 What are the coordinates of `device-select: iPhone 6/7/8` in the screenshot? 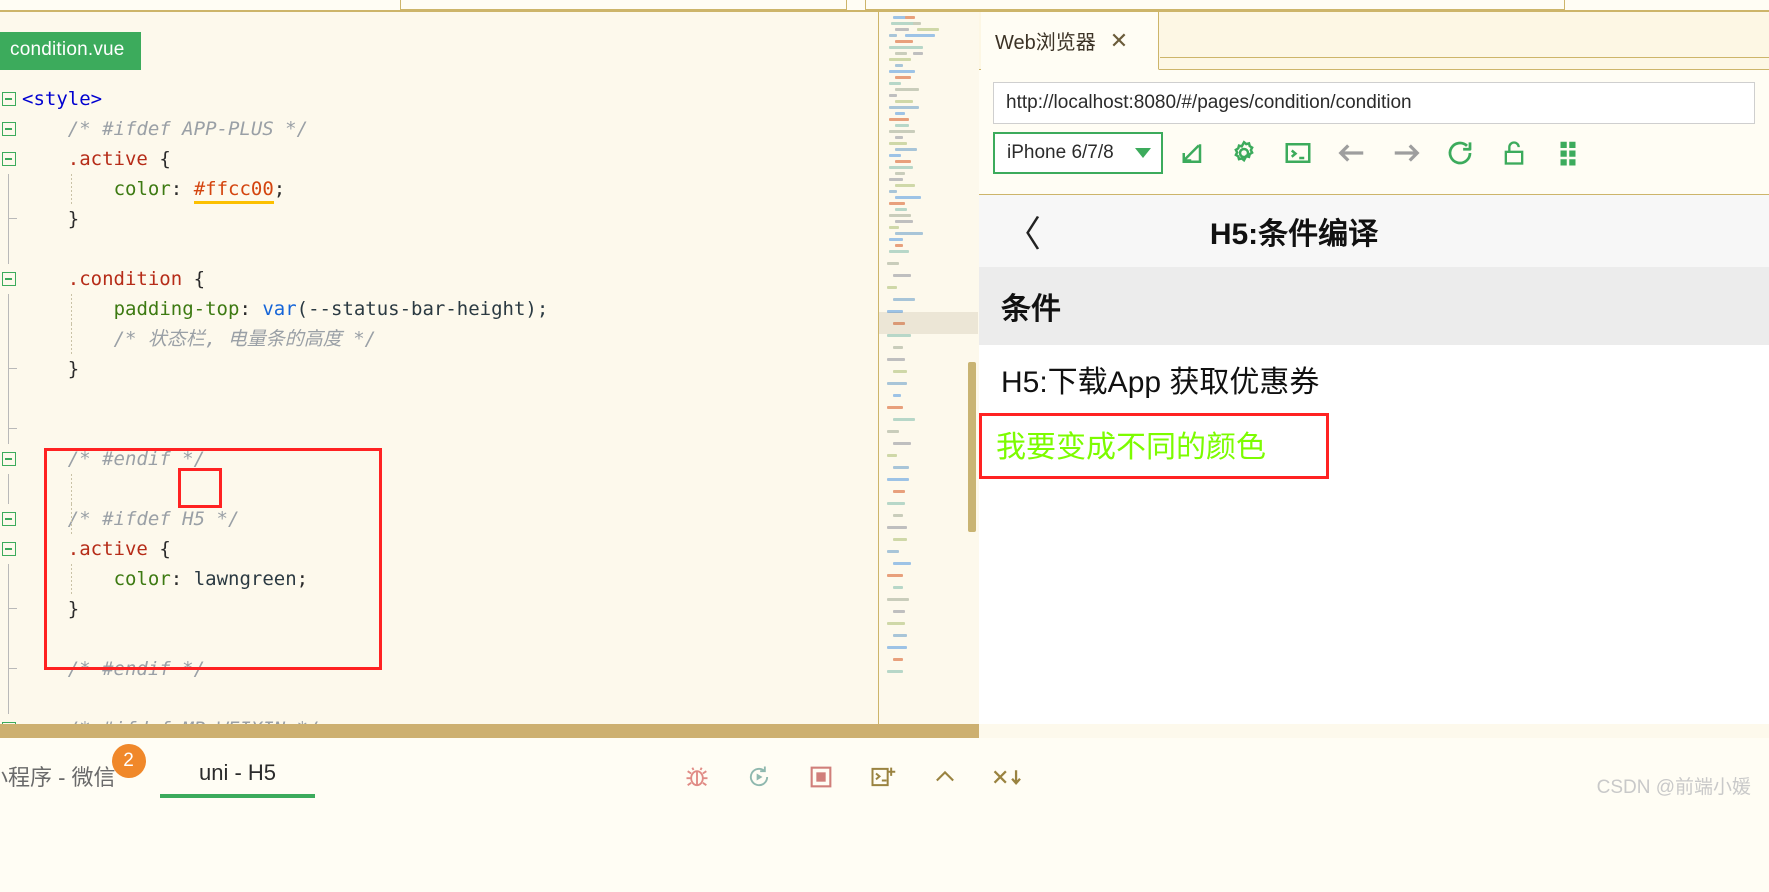 It's located at (1078, 153).